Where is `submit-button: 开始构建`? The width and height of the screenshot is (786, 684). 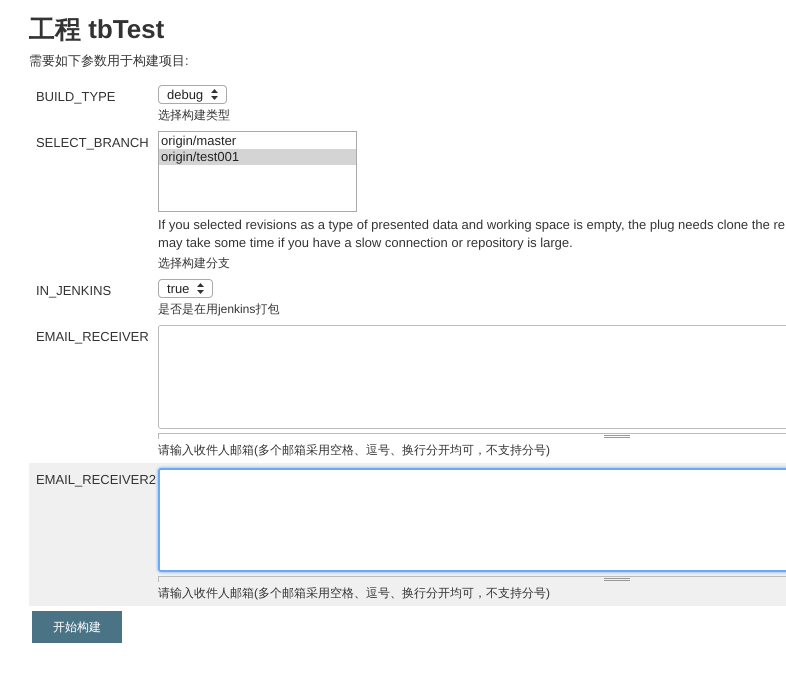 submit-button: 开始构建 is located at coordinates (77, 627).